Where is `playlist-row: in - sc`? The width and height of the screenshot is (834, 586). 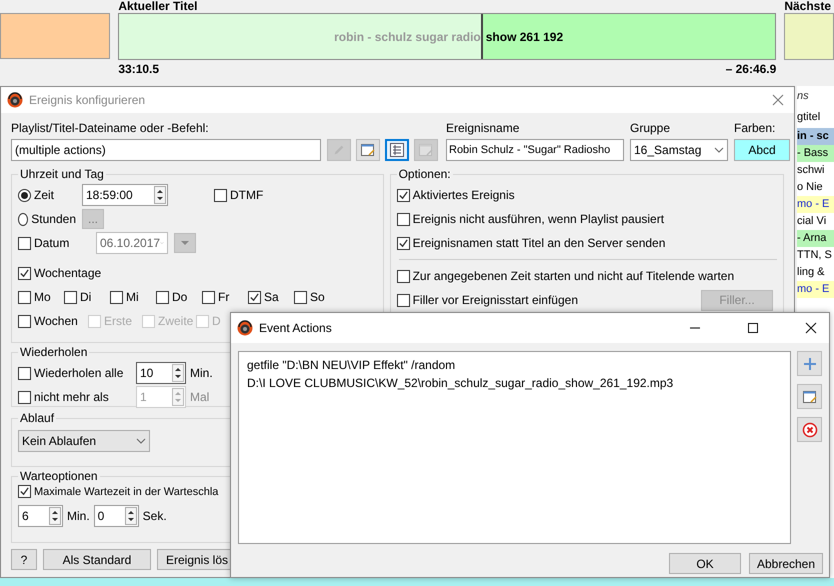 playlist-row: in - sc is located at coordinates (815, 136).